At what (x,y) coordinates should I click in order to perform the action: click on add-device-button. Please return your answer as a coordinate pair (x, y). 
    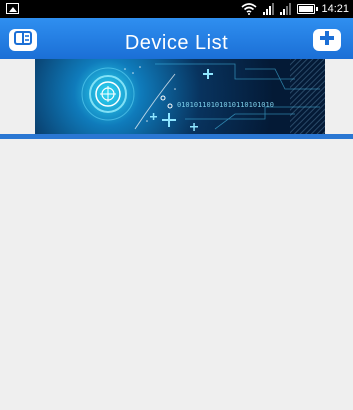
    Looking at the image, I should click on (327, 40).